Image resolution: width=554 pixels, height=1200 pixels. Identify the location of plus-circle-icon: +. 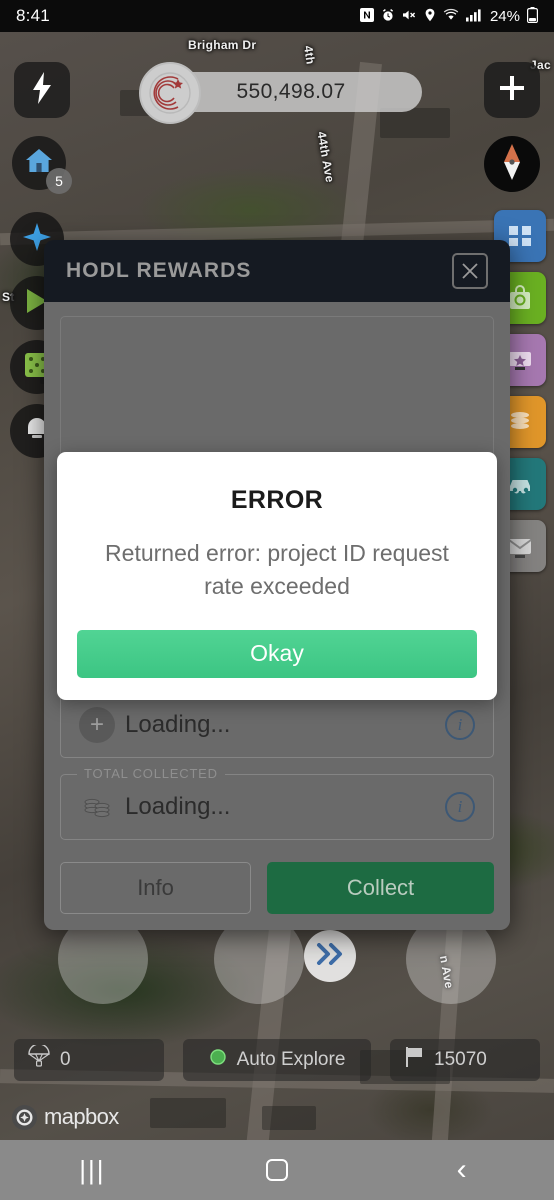
(97, 724).